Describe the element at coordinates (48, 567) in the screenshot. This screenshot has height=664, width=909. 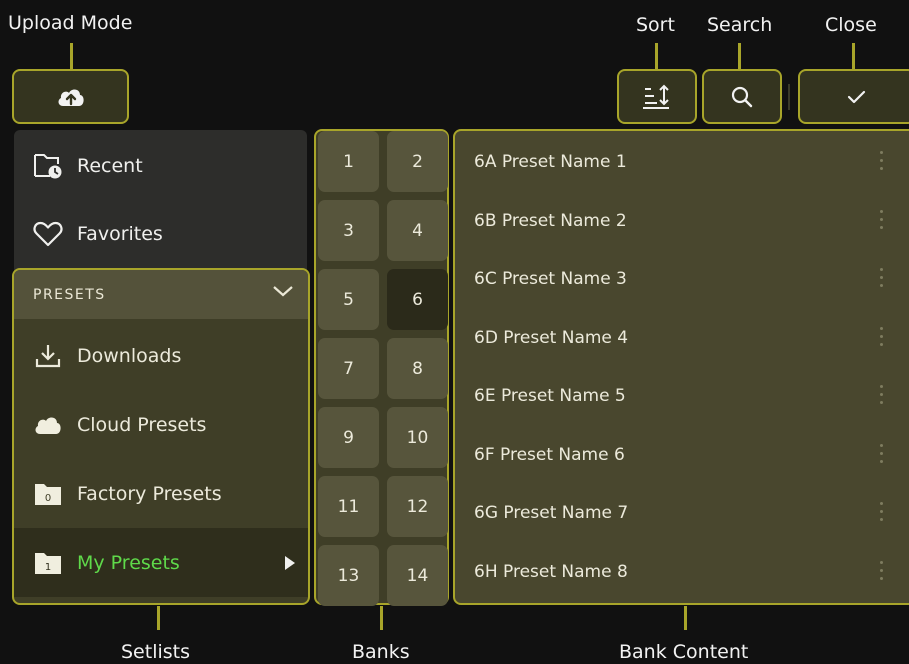
I see `svg-text: 1` at that location.